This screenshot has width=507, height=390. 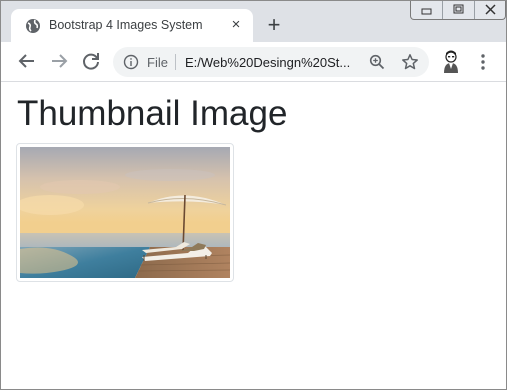 I want to click on window-controls, so click(x=458, y=10).